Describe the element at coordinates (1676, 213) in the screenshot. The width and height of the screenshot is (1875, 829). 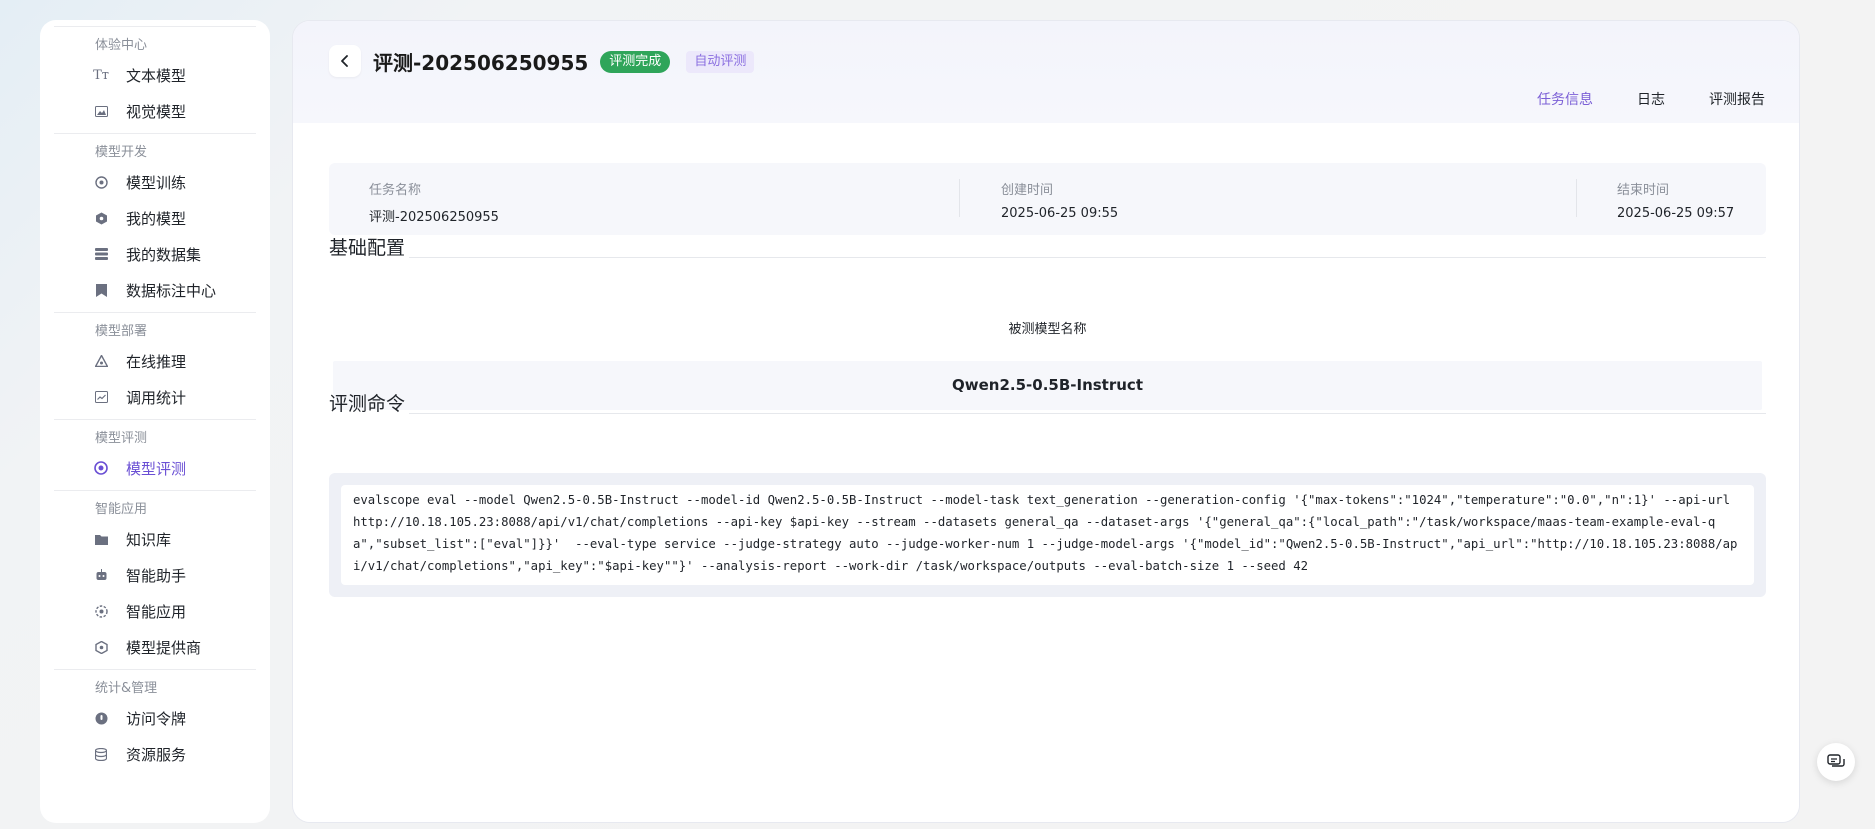
I see `end-time-value: 2025-06-25 09:57` at that location.